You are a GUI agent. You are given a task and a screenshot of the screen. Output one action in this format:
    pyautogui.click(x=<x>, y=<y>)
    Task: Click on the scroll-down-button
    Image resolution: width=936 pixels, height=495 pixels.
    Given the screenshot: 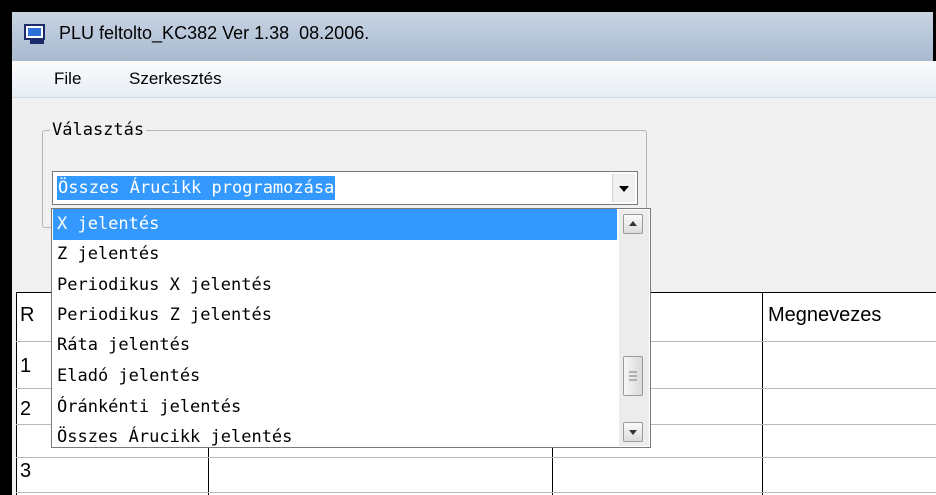 What is the action you would take?
    pyautogui.click(x=633, y=432)
    